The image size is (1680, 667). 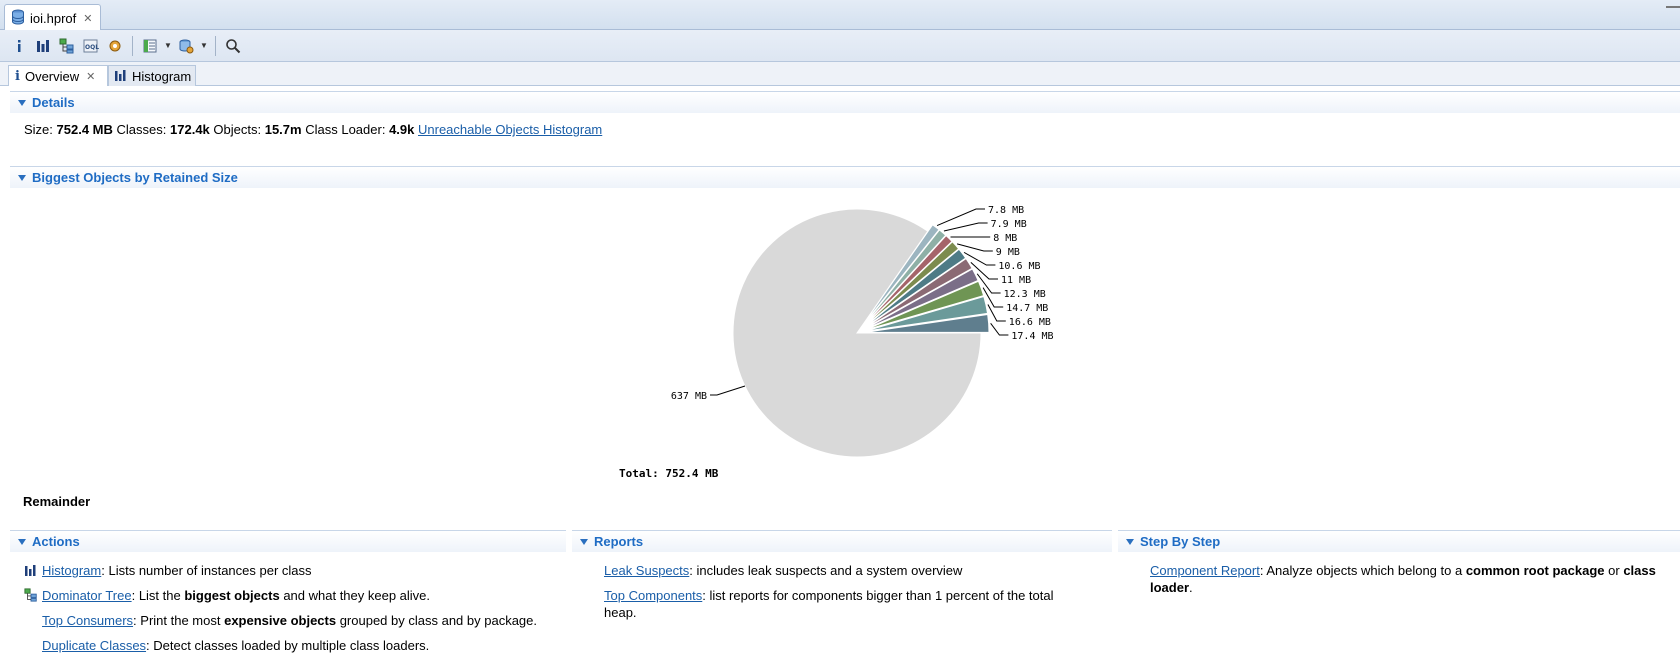 What do you see at coordinates (38, 129) in the screenshot?
I see `size-label: Size:` at bounding box center [38, 129].